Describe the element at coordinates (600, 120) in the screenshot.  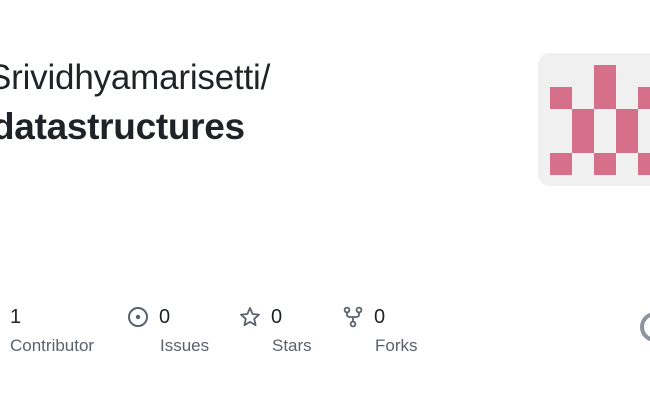
I see `identicon-image` at that location.